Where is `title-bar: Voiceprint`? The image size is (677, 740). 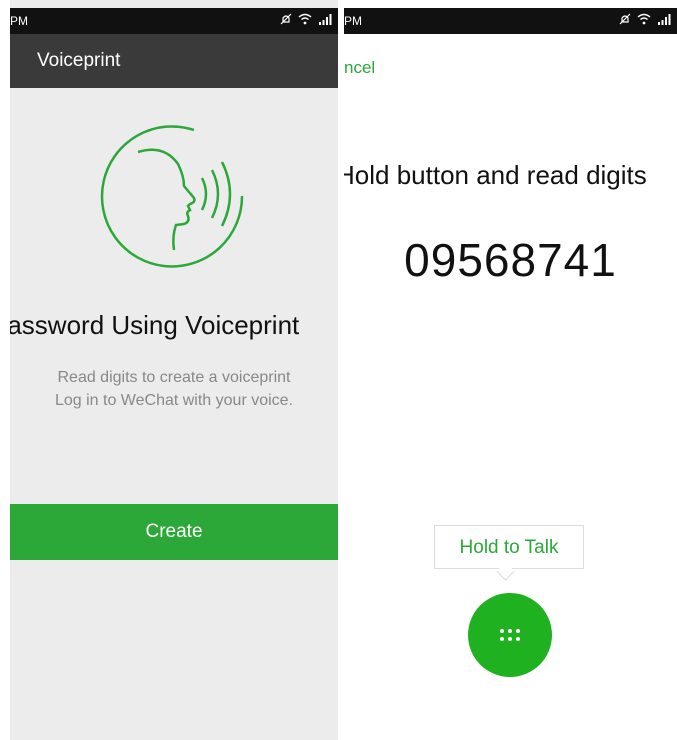 title-bar: Voiceprint is located at coordinates (174, 61).